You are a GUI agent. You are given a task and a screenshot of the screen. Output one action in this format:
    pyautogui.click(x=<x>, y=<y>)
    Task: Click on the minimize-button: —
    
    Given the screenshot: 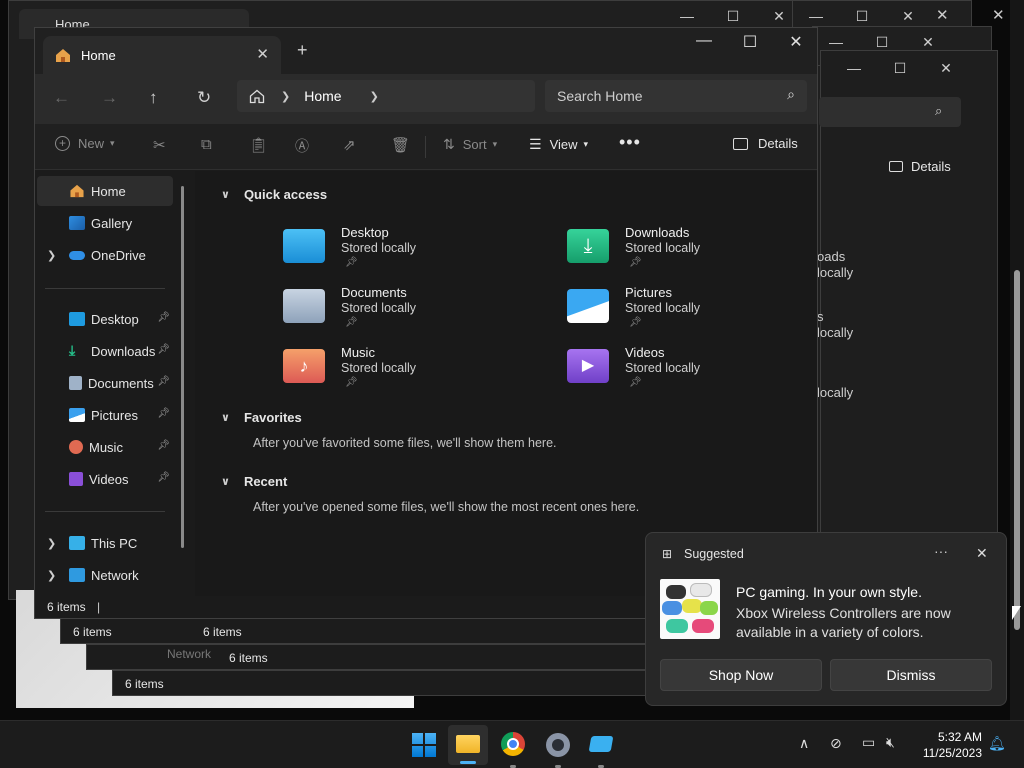 What is the action you would take?
    pyautogui.click(x=704, y=41)
    